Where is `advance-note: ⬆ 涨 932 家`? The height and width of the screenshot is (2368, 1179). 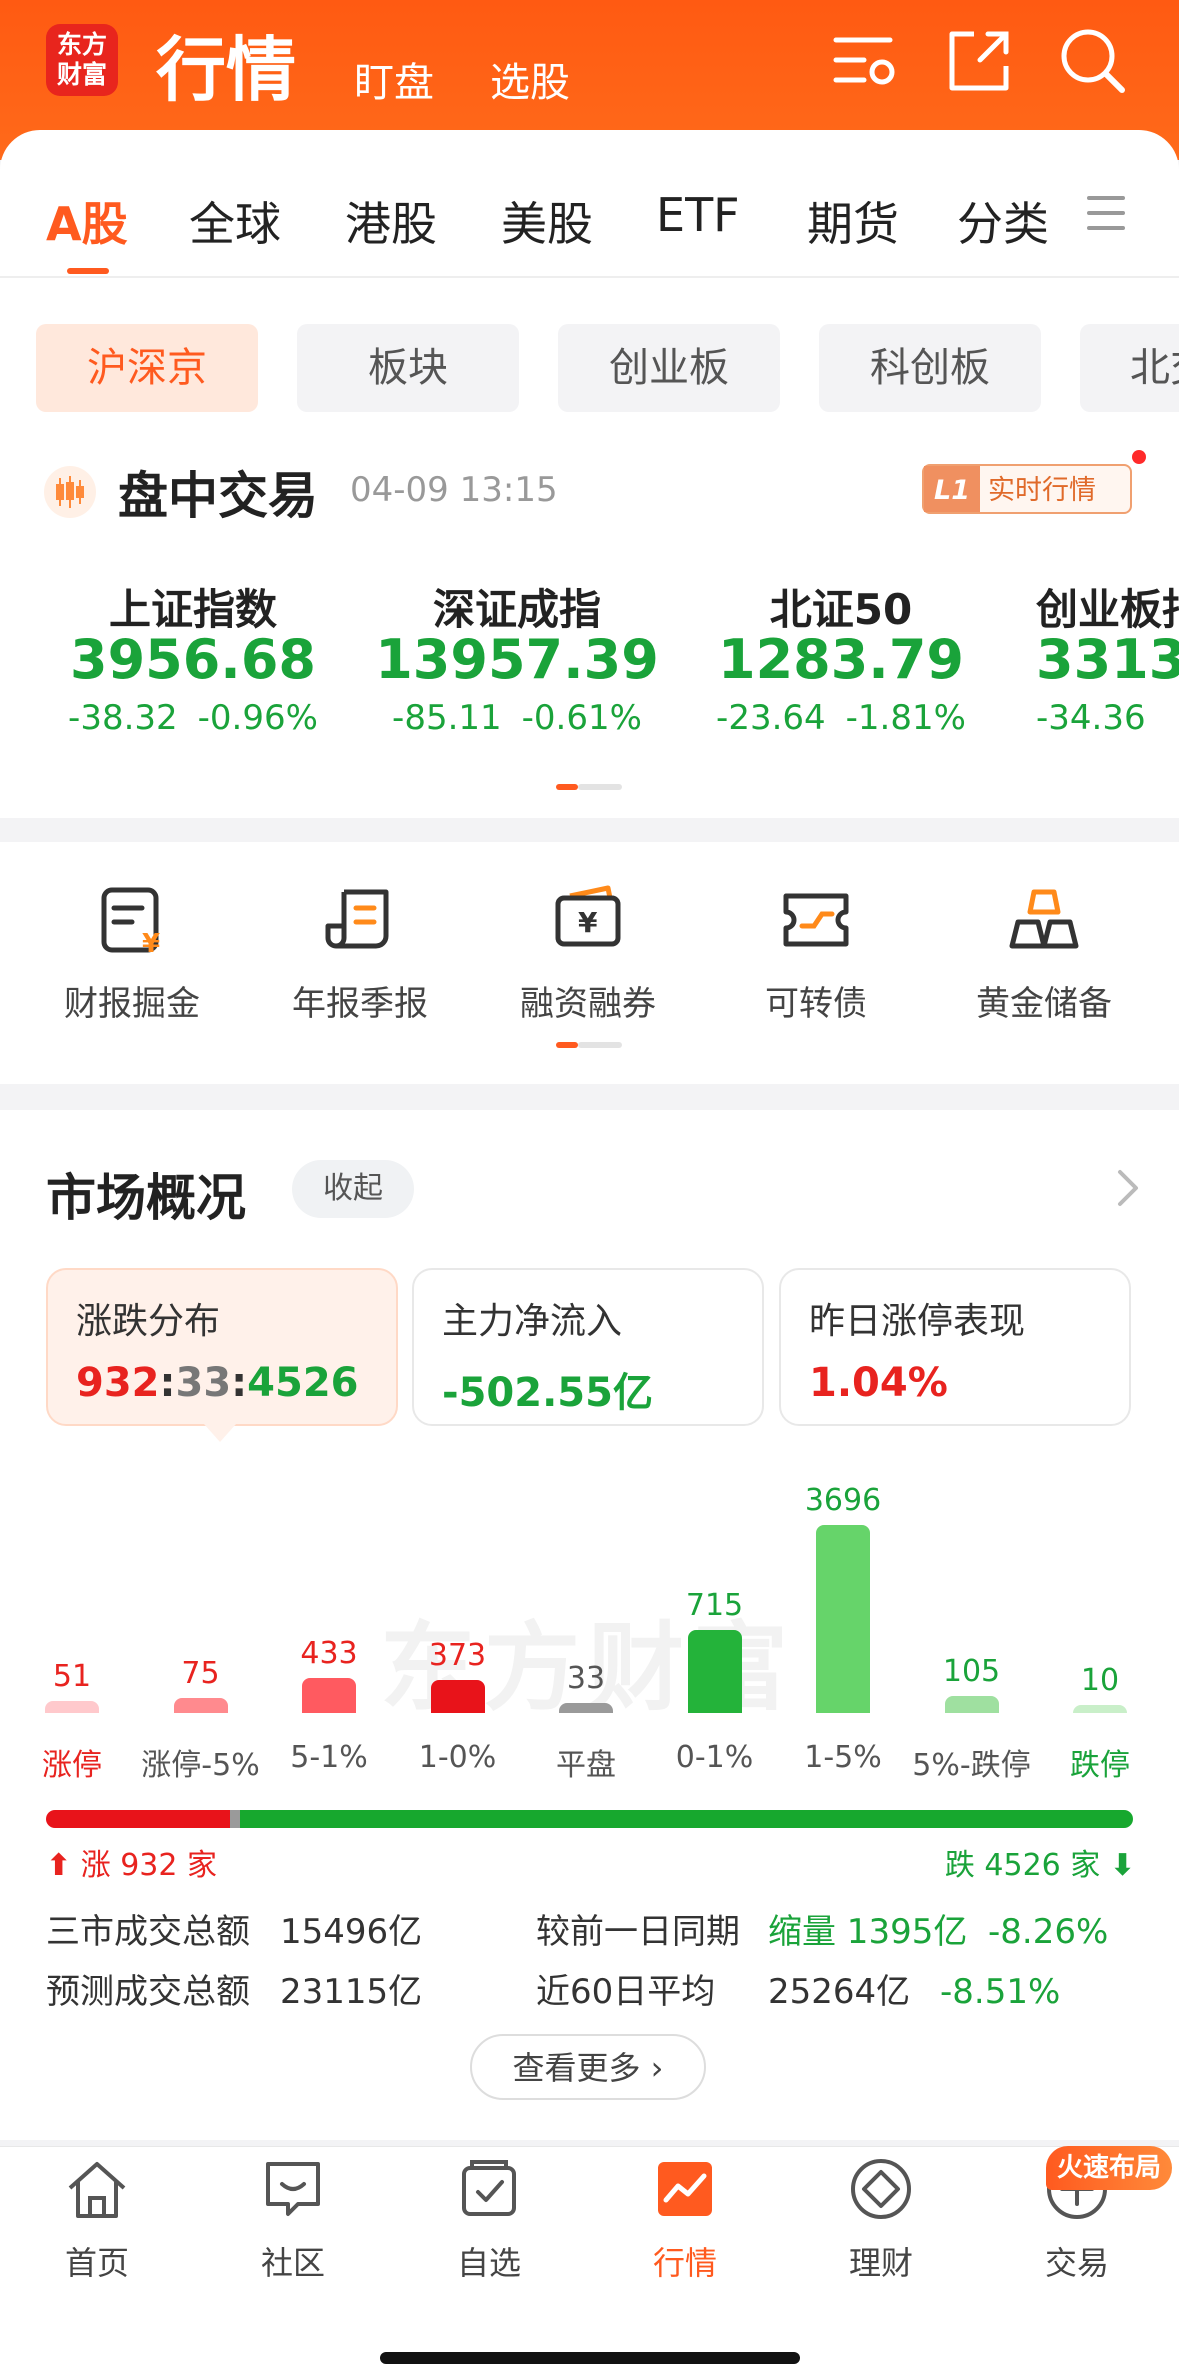 advance-note: ⬆ 涨 932 家 is located at coordinates (132, 1865).